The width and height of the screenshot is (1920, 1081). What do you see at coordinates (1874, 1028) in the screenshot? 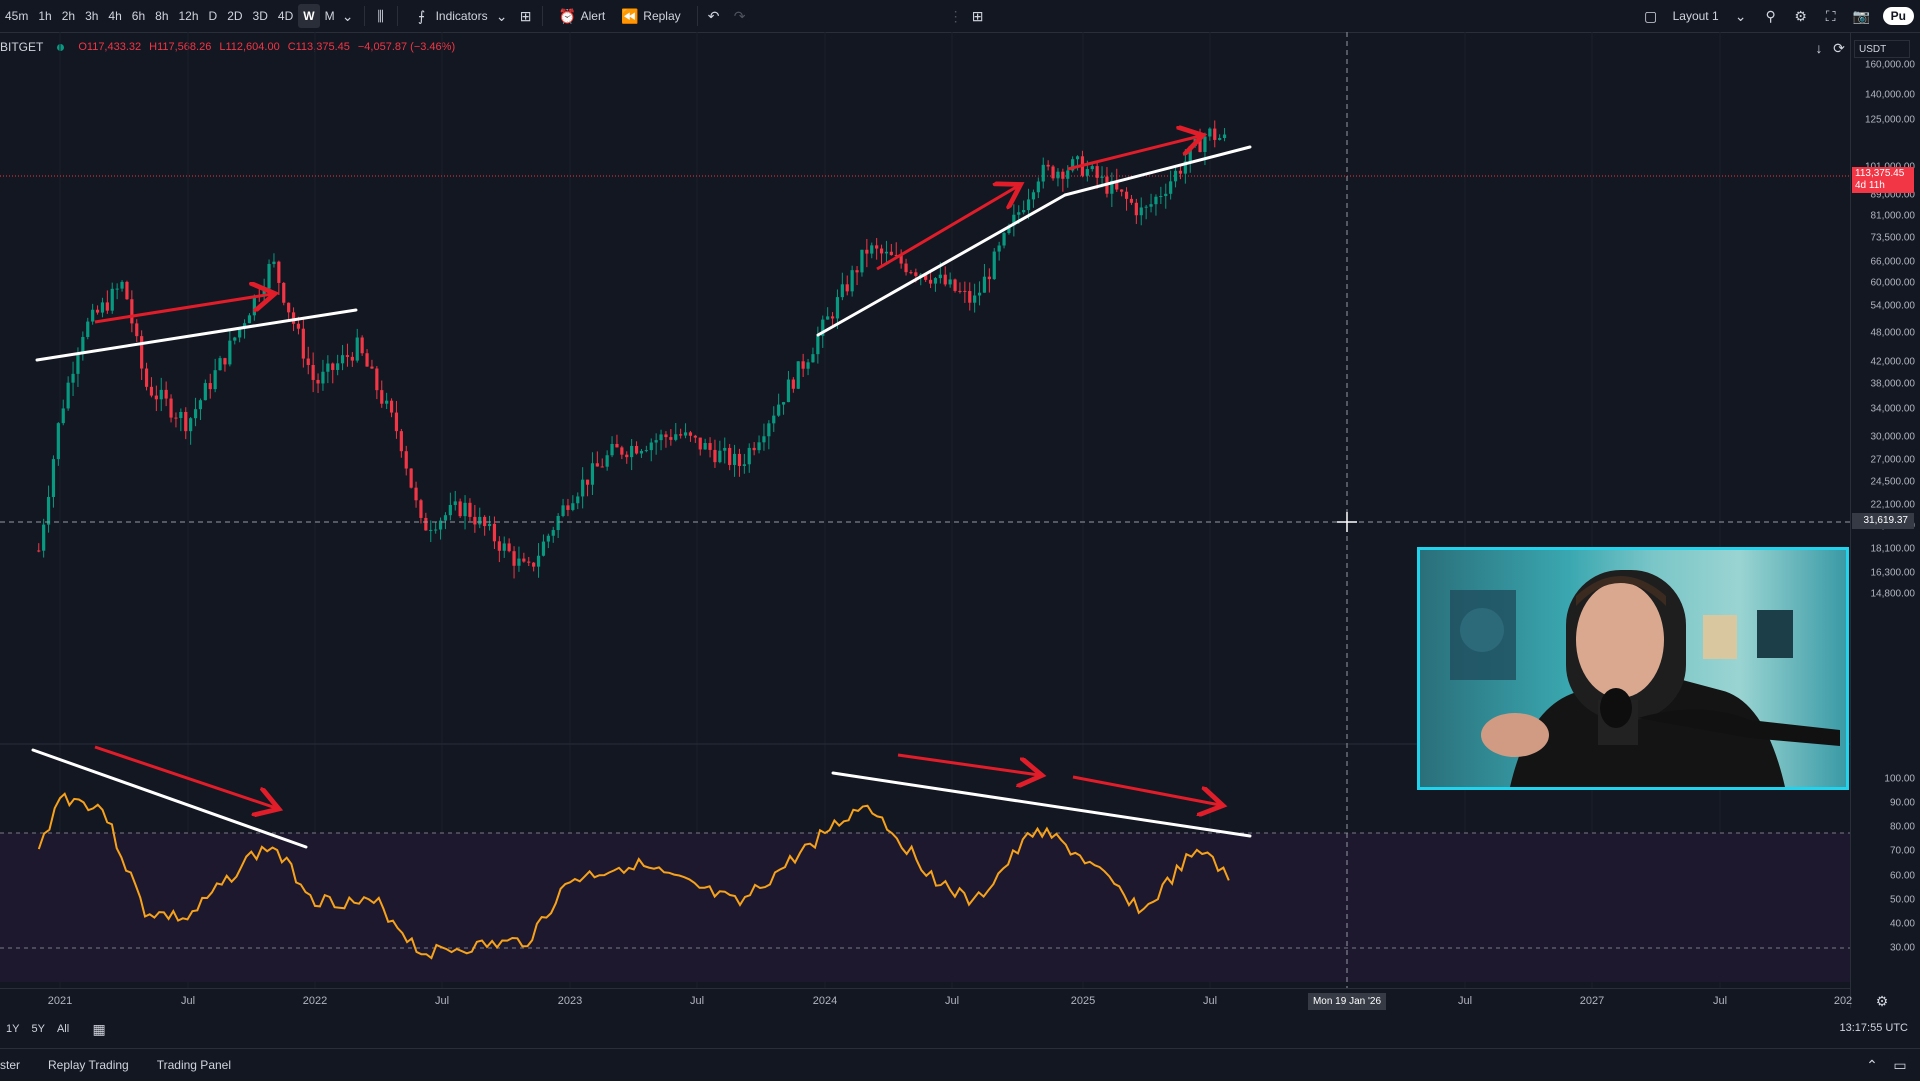
I see `utc-clock: 13:17:55 UTC` at bounding box center [1874, 1028].